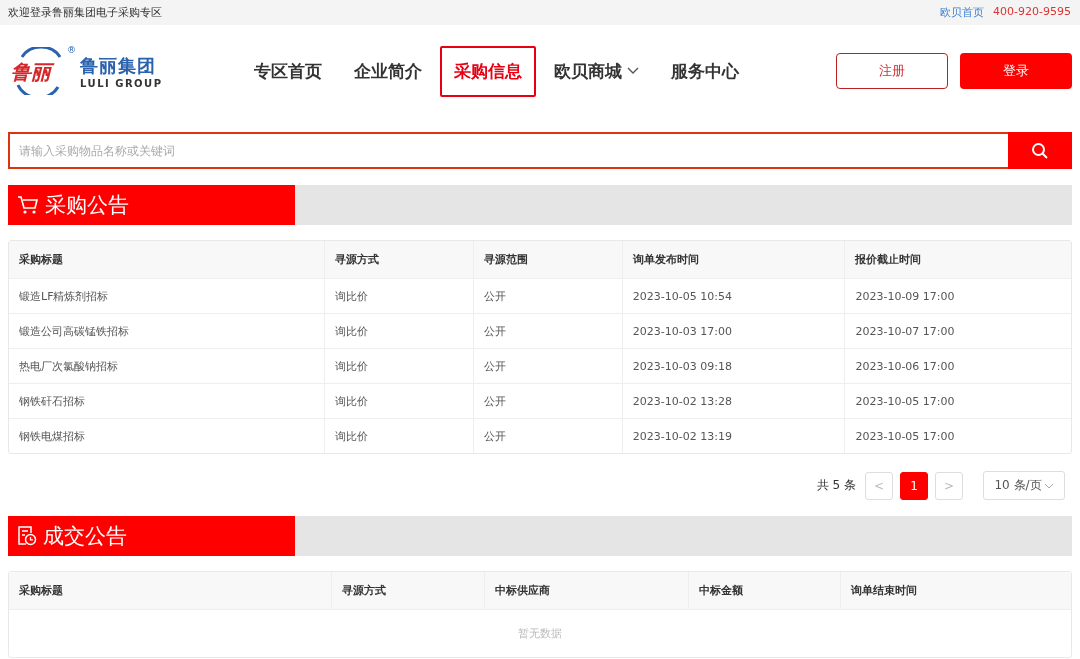 The height and width of the screenshot is (659, 1080). I want to click on phone-number: 400-920-9595, so click(1032, 12).